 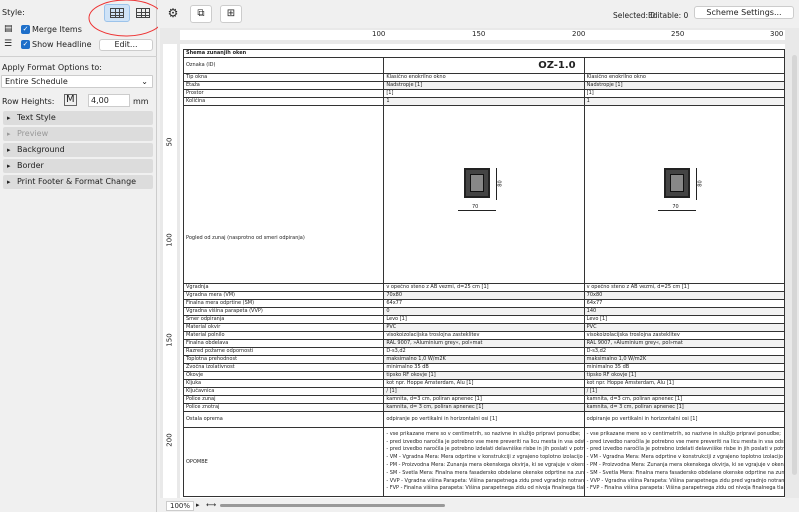 I want to click on show-headline-label: Show Headline, so click(x=62, y=44).